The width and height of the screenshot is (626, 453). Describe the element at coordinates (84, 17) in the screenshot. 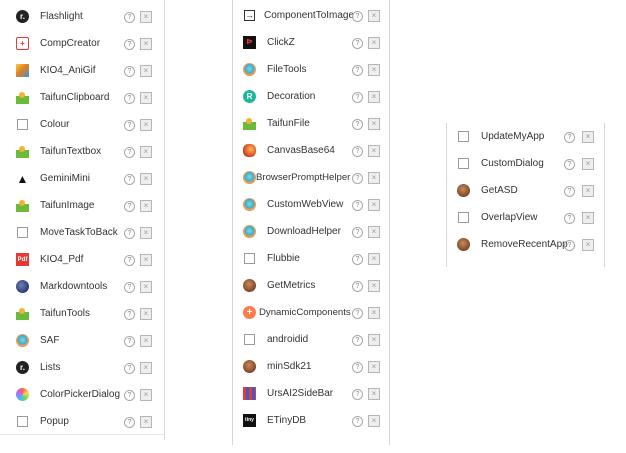

I see `extension-row-flashlight: r. Flashlight ? ×` at that location.